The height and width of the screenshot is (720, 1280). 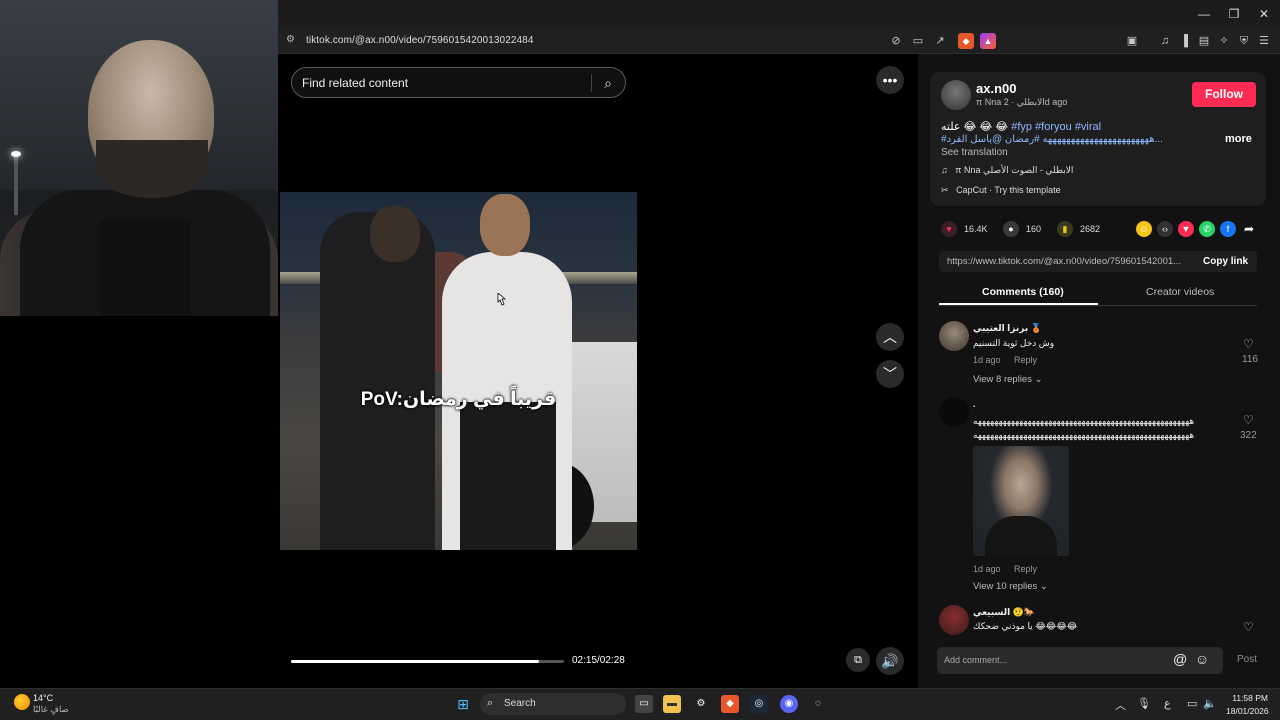 What do you see at coordinates (996, 88) in the screenshot?
I see `author-username: ax.n00` at bounding box center [996, 88].